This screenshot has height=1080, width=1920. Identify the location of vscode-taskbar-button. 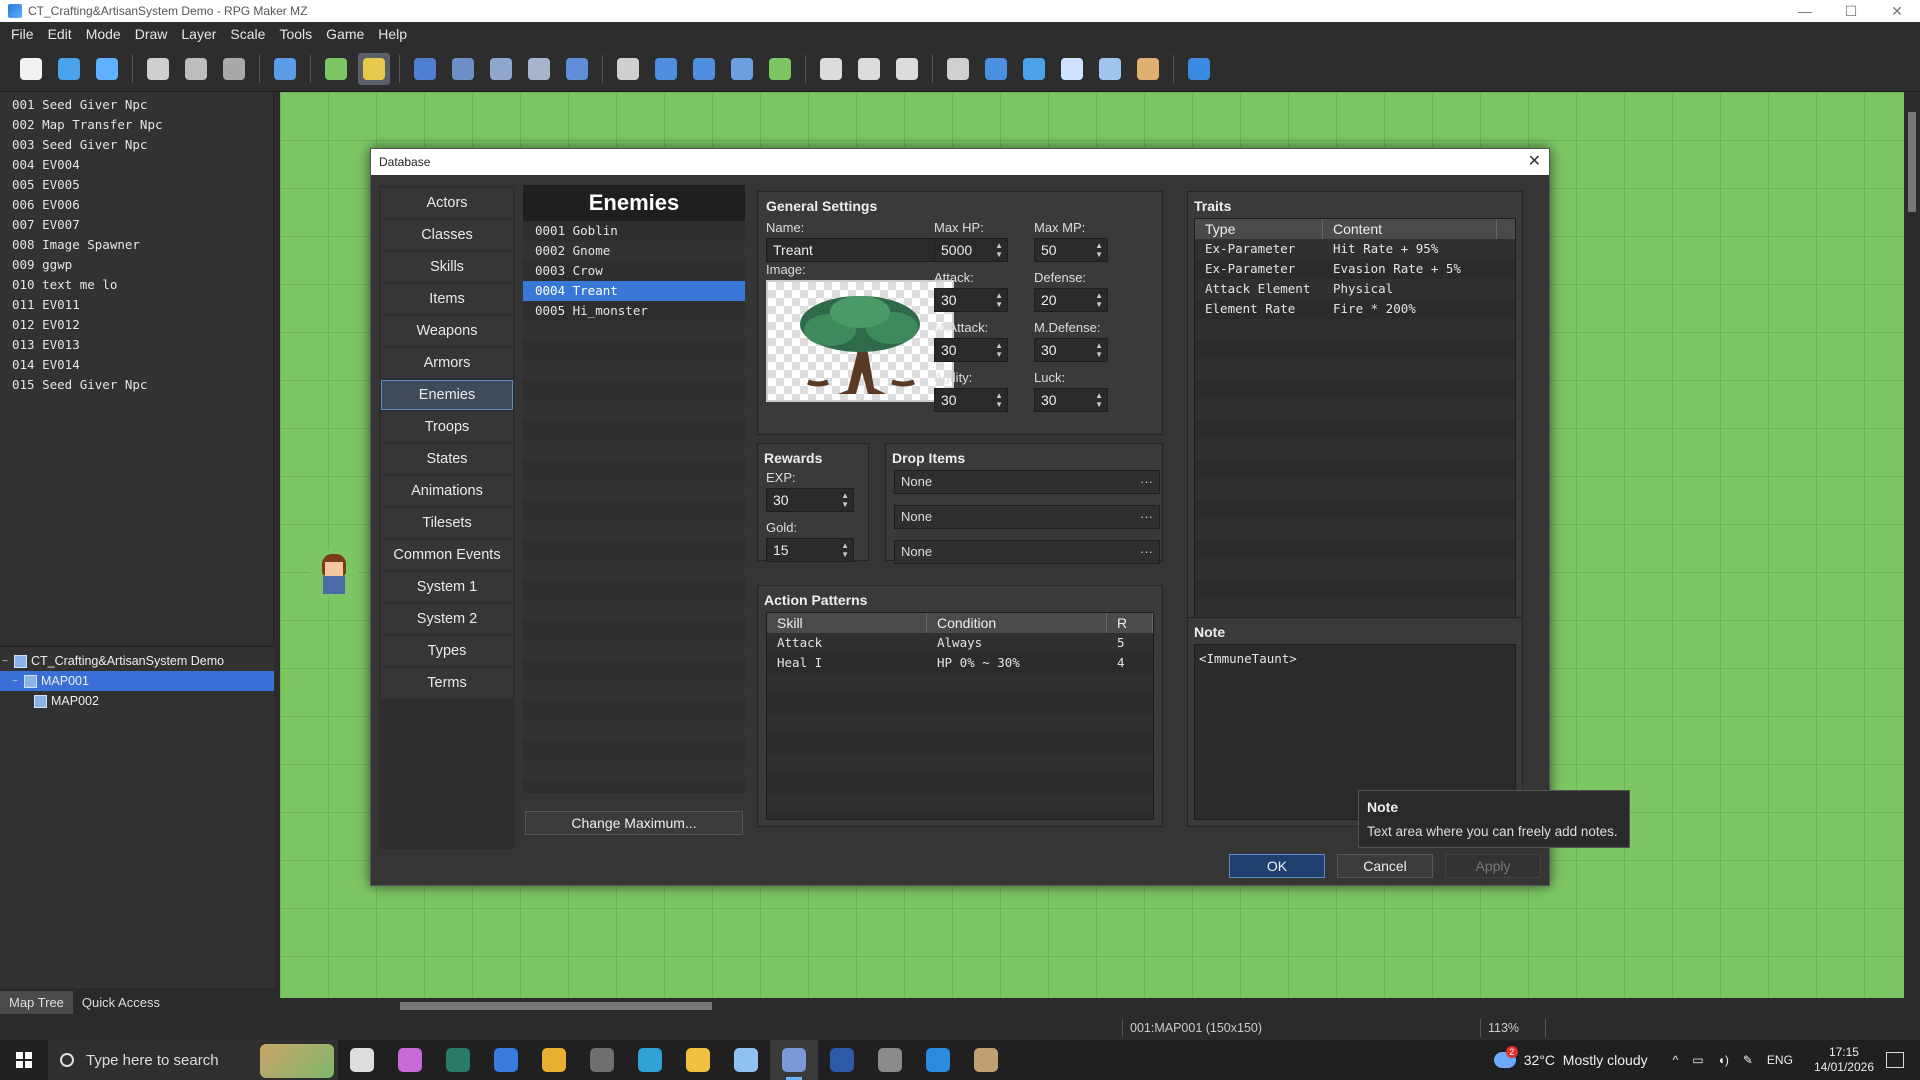
(938, 1060).